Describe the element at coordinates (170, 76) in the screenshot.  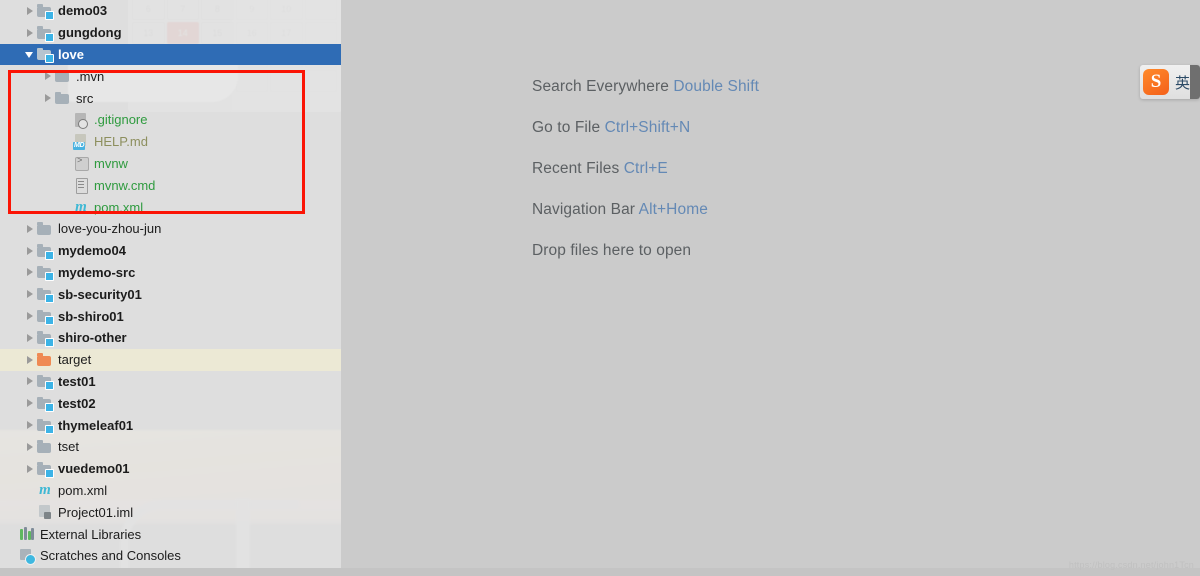
I see `tree-row: .mvn` at that location.